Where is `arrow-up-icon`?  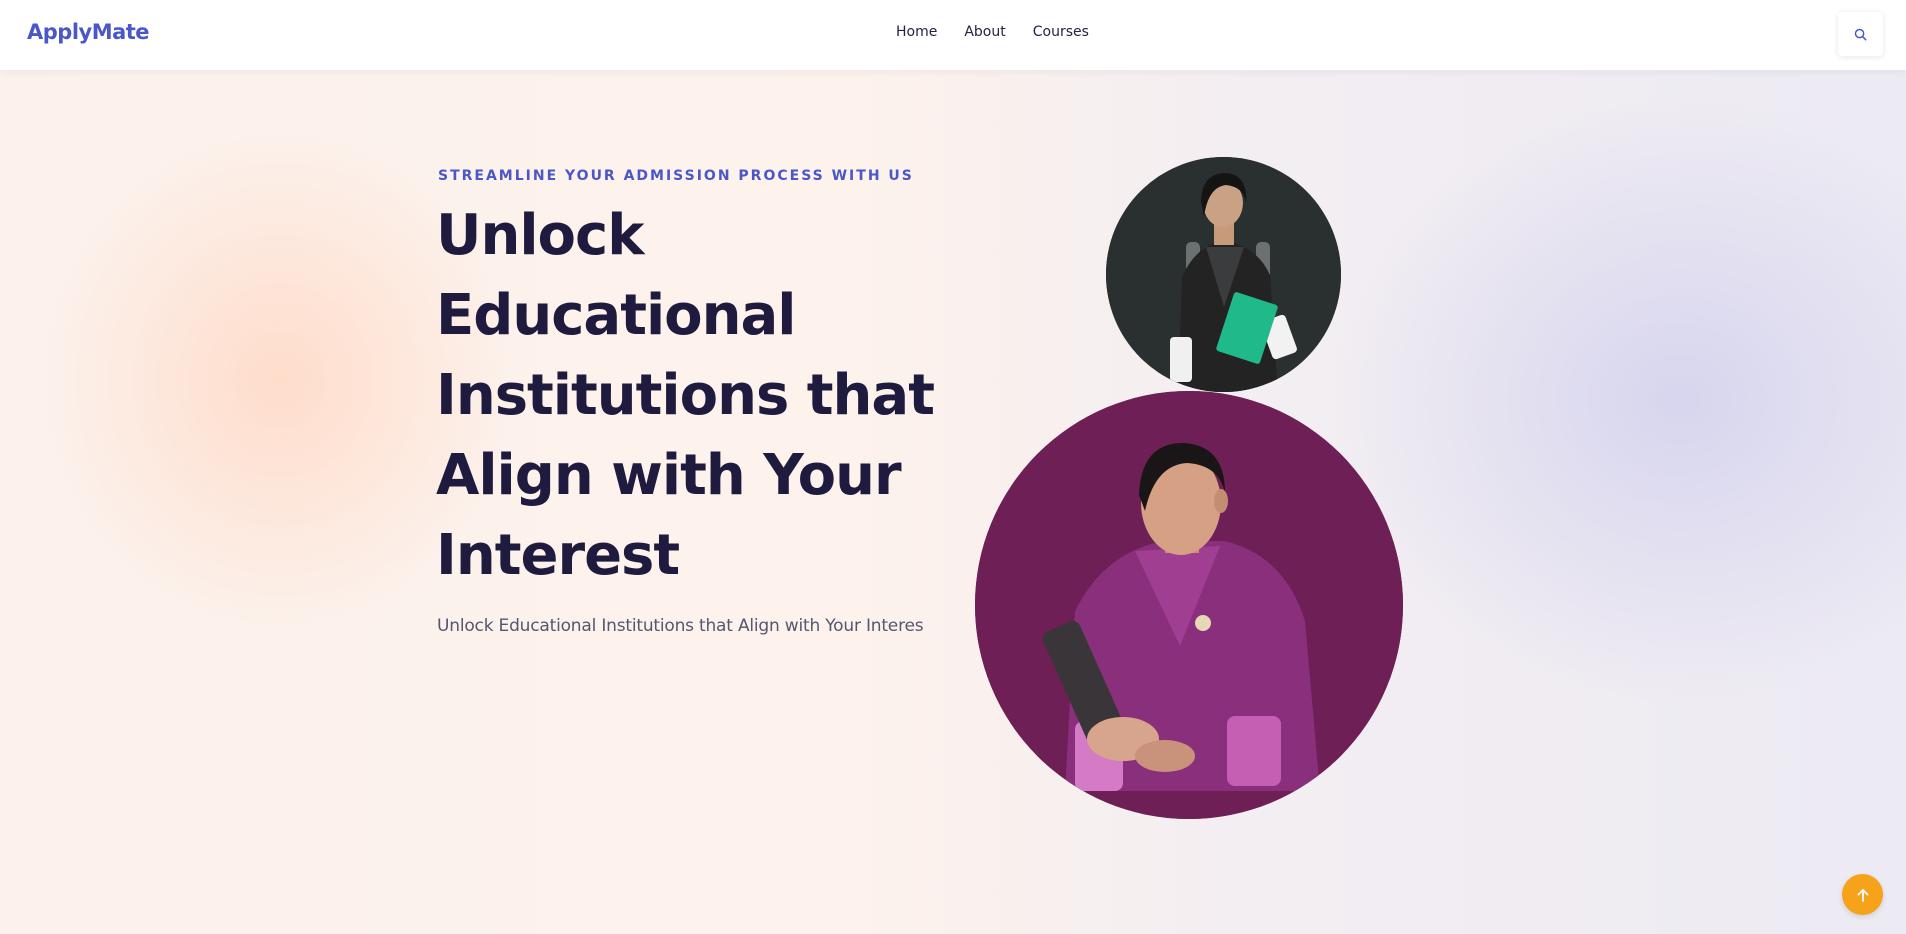 arrow-up-icon is located at coordinates (1862, 895).